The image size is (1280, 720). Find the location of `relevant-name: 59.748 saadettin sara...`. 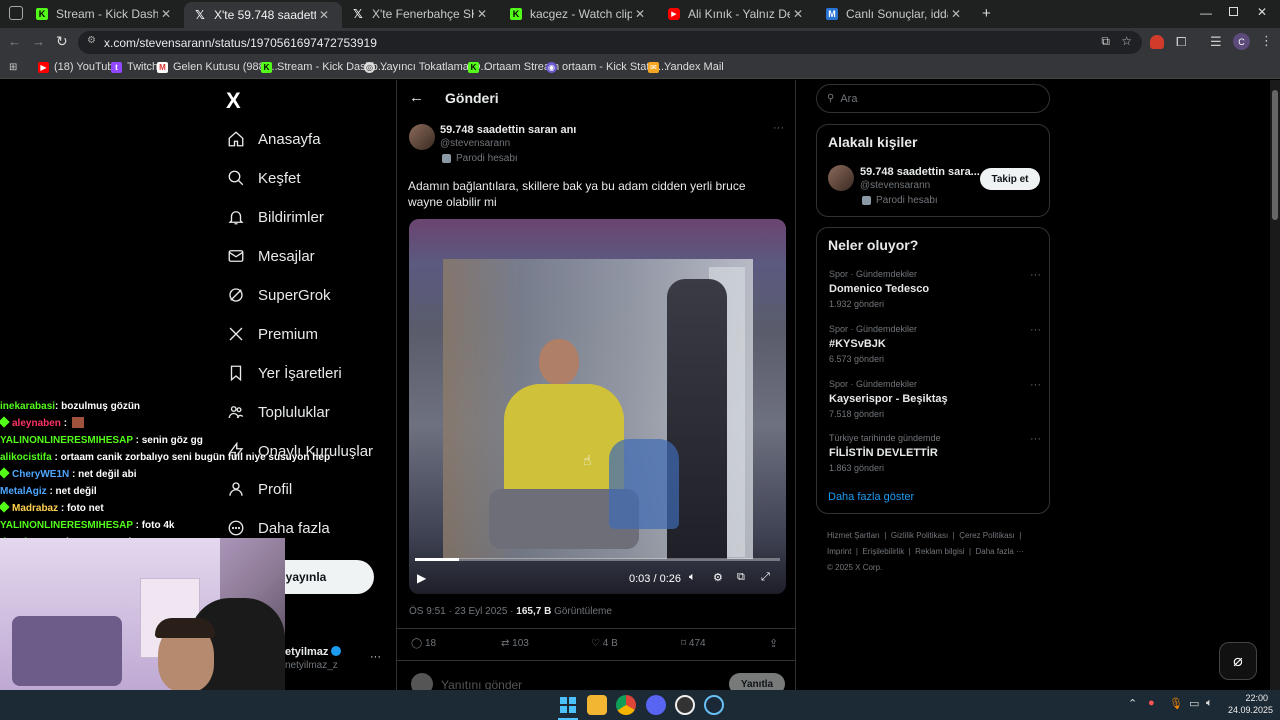

relevant-name: 59.748 saadettin sara... is located at coordinates (920, 172).